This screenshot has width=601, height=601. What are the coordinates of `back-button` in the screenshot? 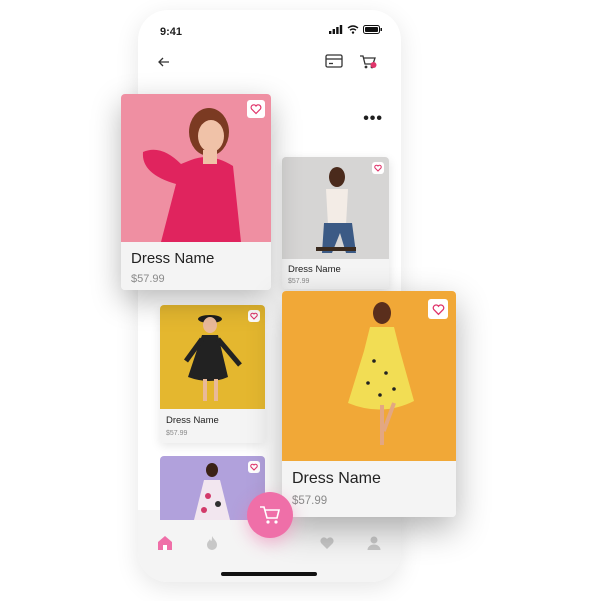 It's located at (164, 62).